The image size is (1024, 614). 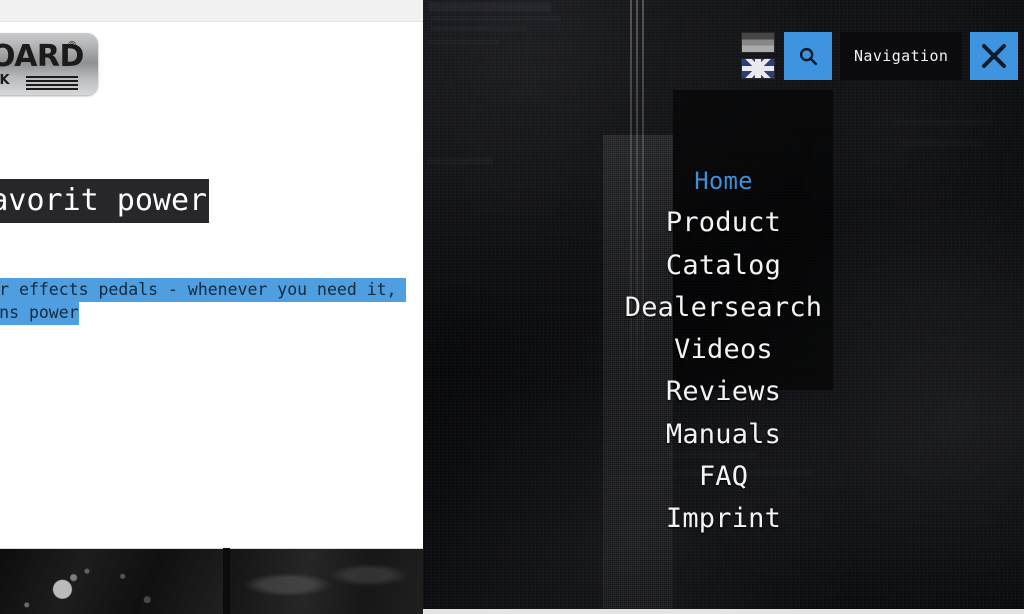 I want to click on menu-item-home: Home, so click(x=723, y=181).